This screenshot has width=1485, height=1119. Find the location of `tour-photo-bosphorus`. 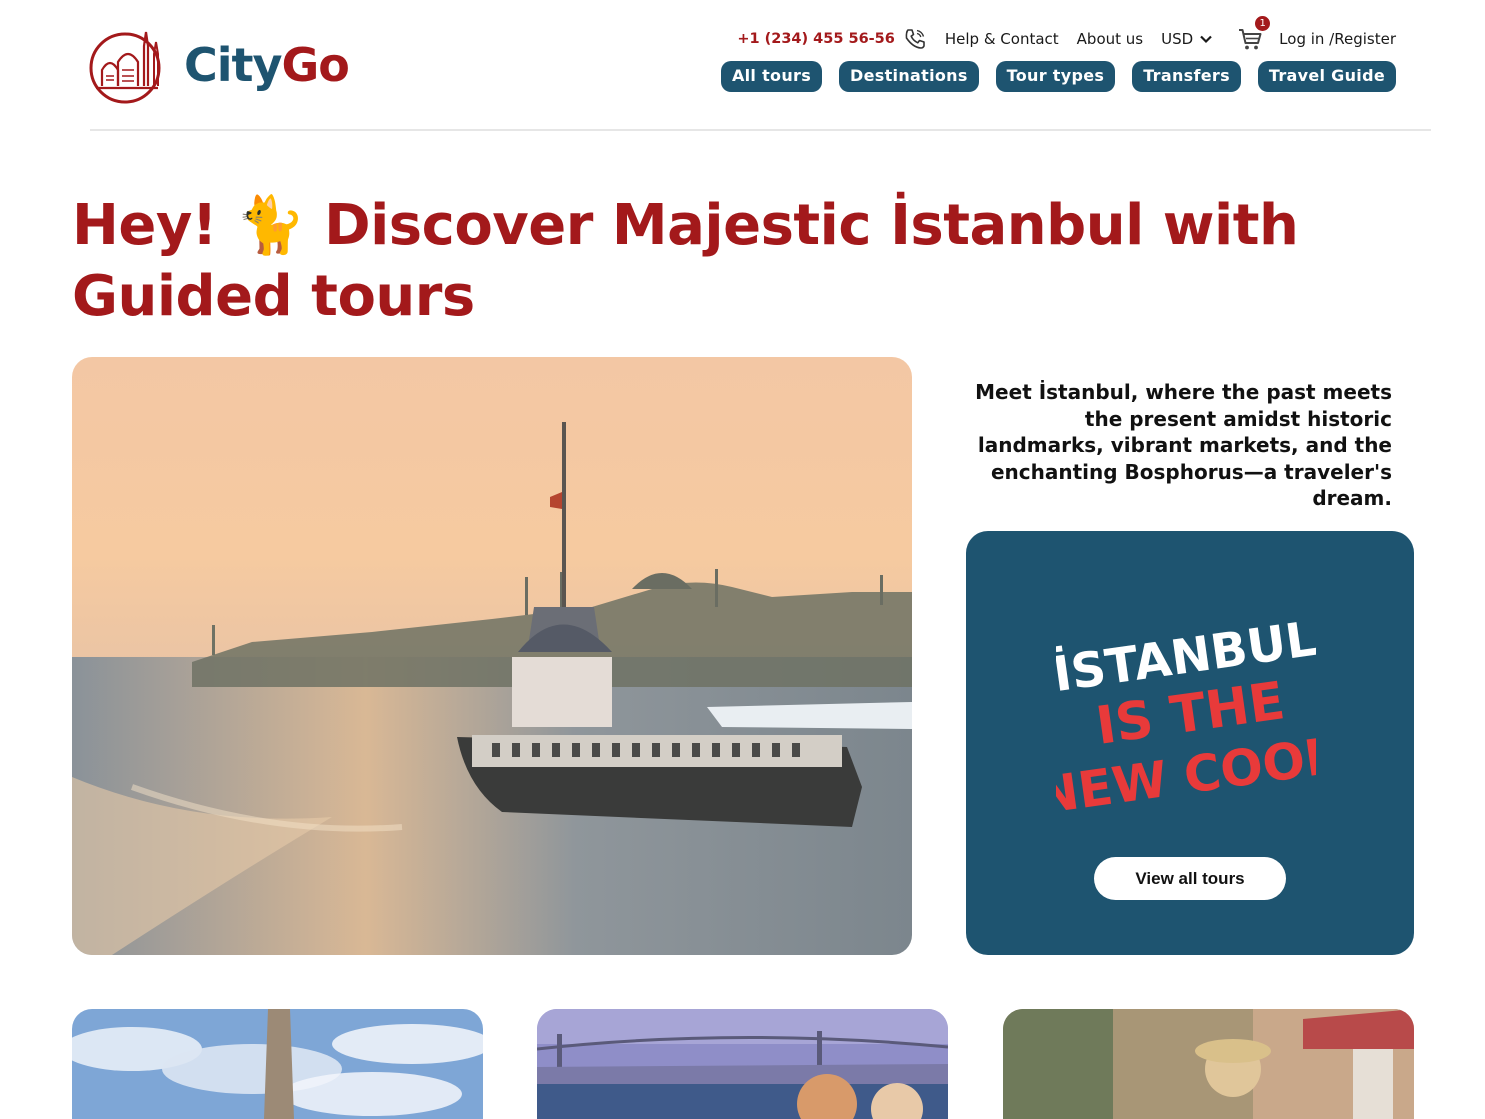

tour-photo-bosphorus is located at coordinates (742, 1064).